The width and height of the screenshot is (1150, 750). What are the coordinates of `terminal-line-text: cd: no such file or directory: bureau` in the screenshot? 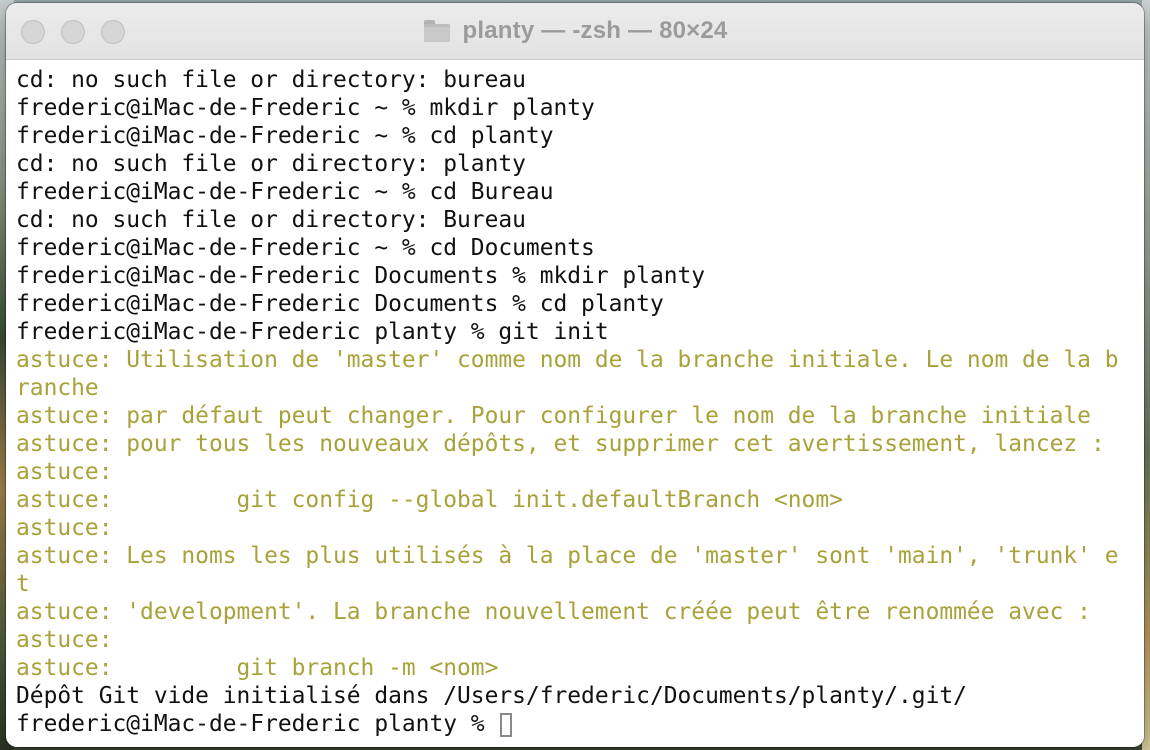 It's located at (271, 80).